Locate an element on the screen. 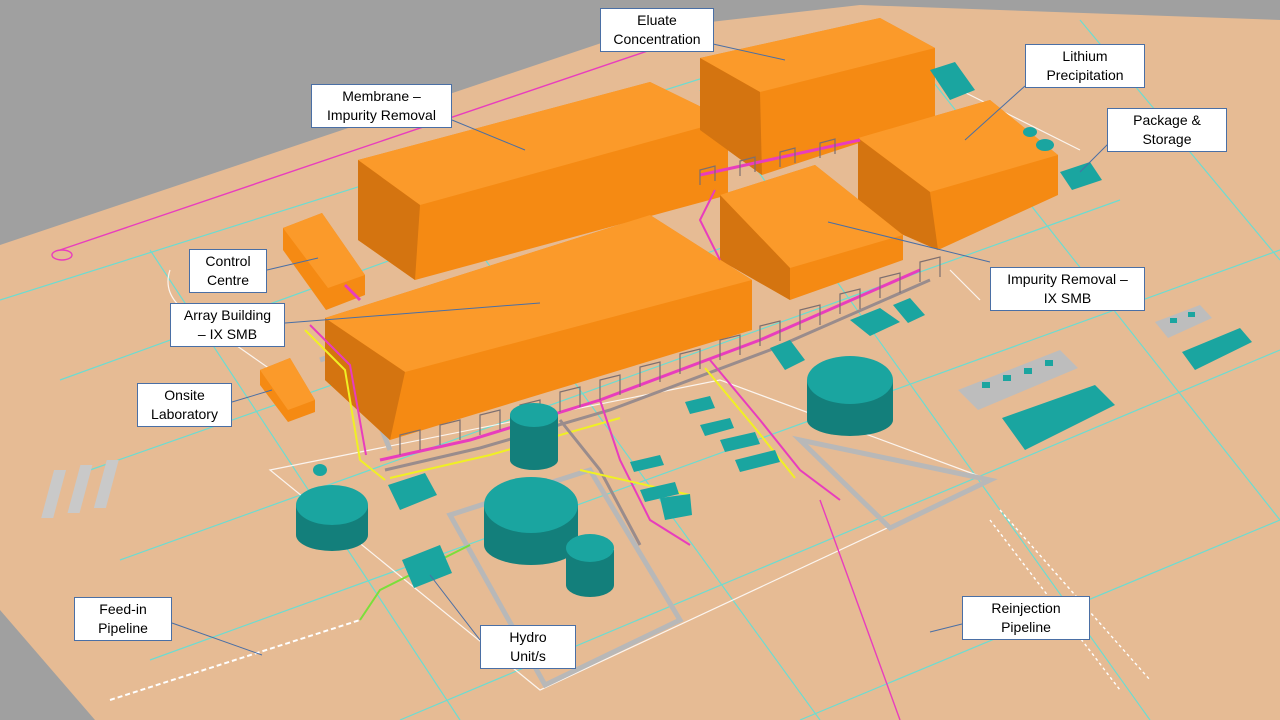 The height and width of the screenshot is (720, 1280). label-lithium-precipitation: Lithium Precipitation is located at coordinates (1085, 66).